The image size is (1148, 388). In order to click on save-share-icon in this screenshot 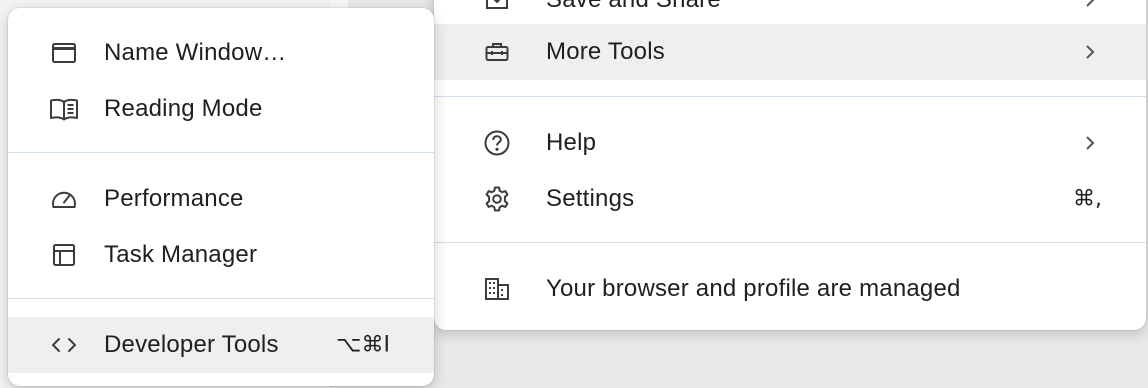, I will do `click(497, 7)`.